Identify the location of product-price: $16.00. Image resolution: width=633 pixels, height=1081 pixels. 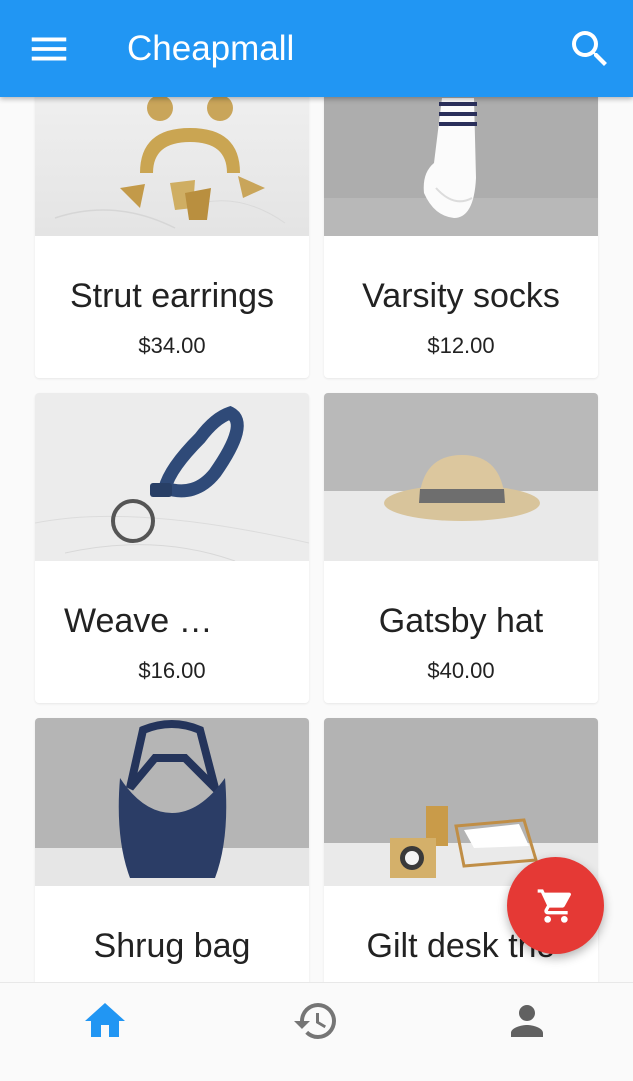
(172, 670).